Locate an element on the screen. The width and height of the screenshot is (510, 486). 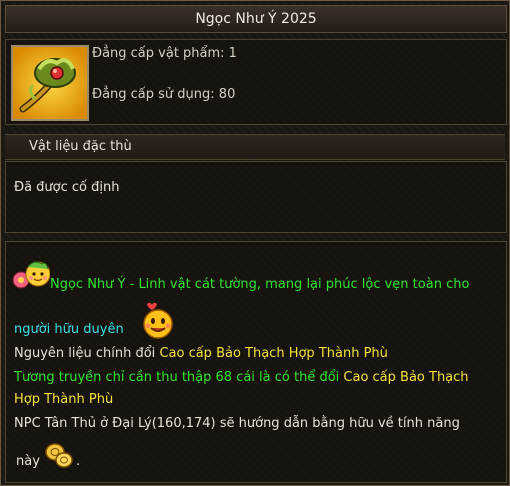
special-materials-panel: Đã được cố định is located at coordinates (256, 197).